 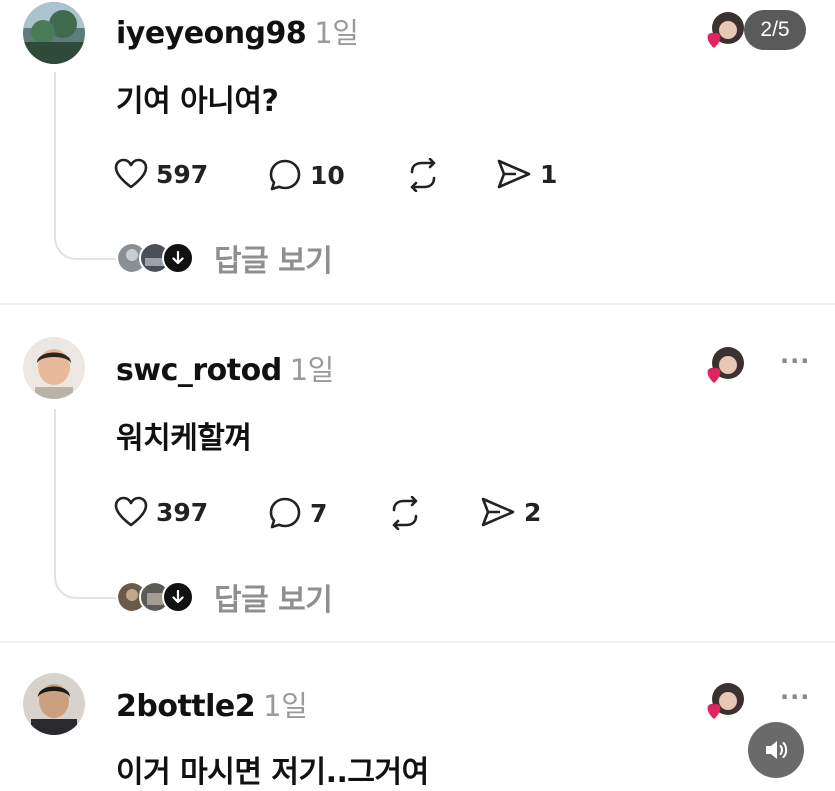 I want to click on username: iyeyeong98 1일, so click(x=237, y=31).